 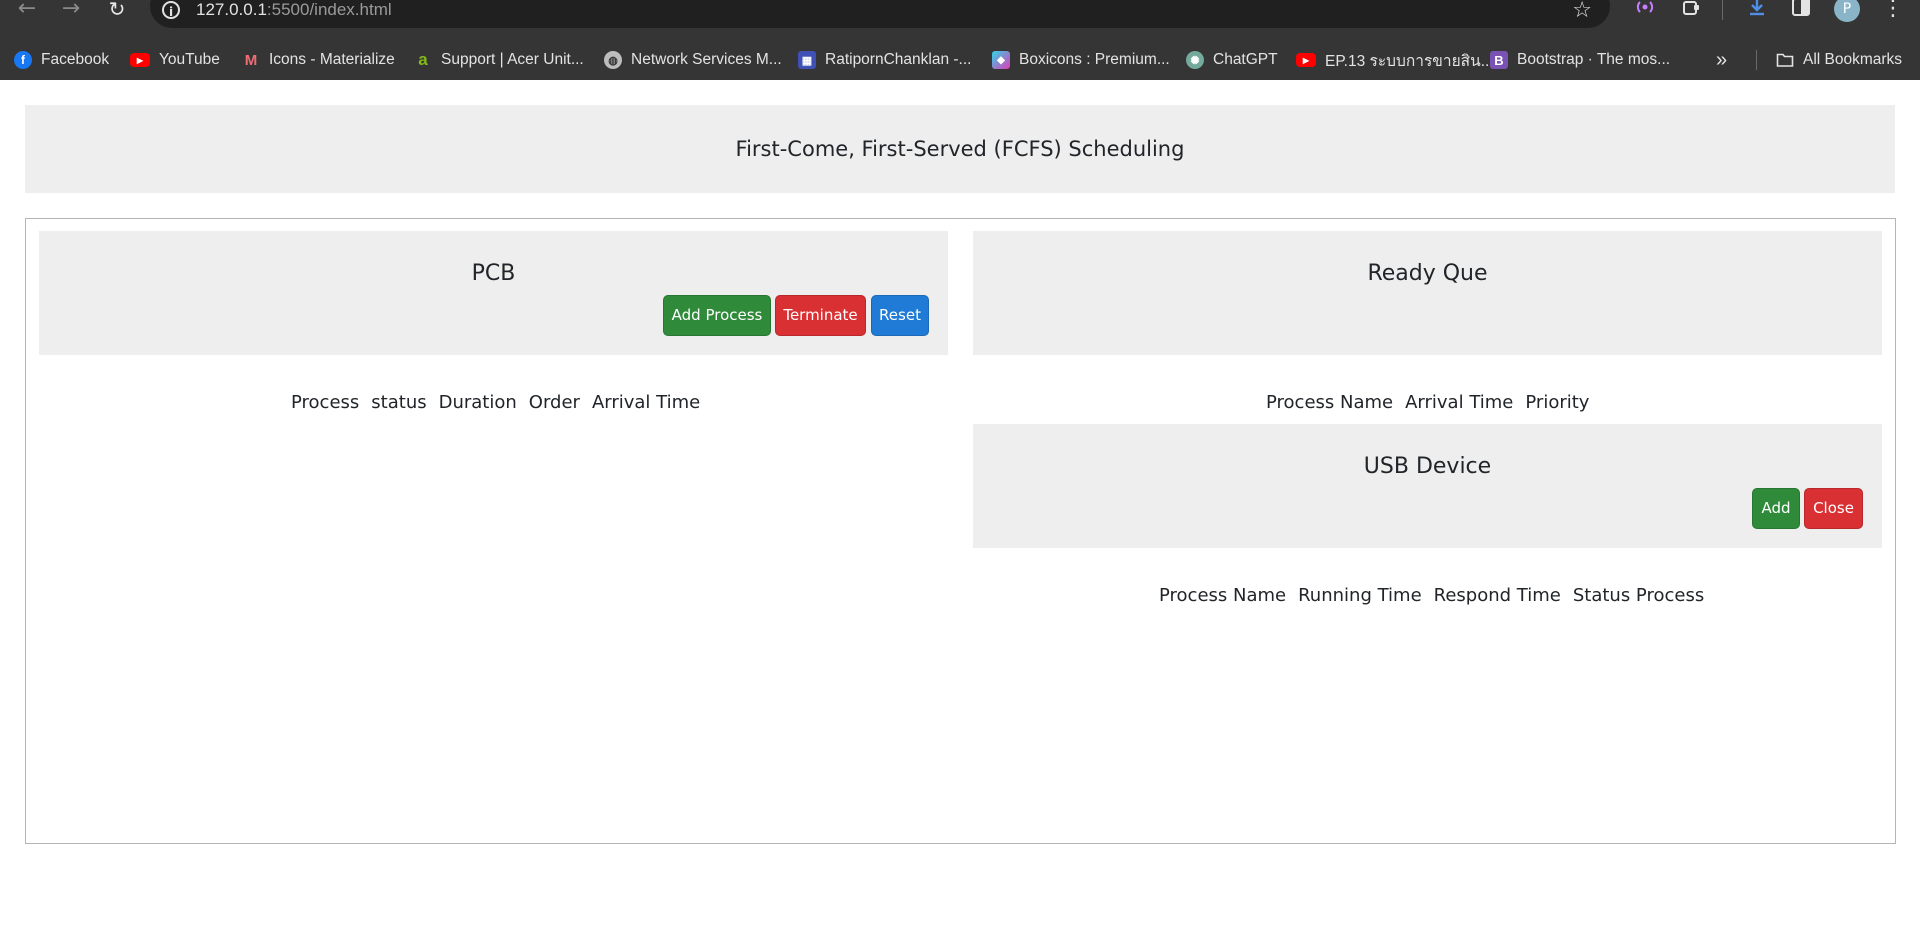 I want to click on acer-icon: a, so click(x=423, y=59).